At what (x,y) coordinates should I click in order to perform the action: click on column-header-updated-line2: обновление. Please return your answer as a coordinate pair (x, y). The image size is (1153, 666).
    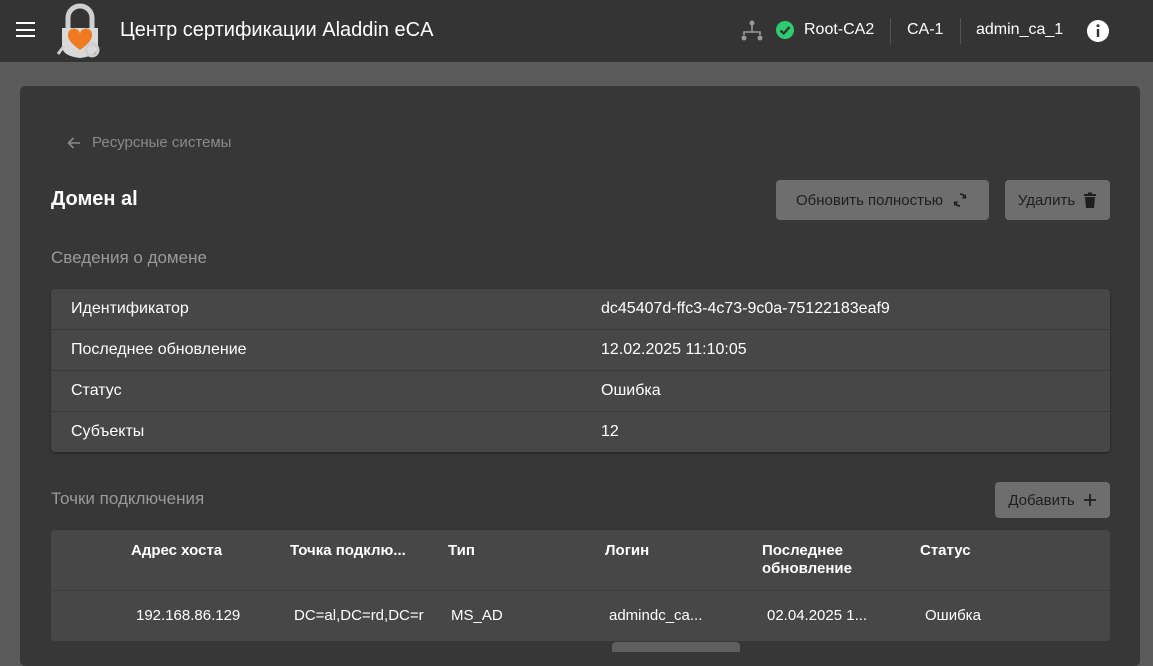
    Looking at the image, I should click on (807, 568).